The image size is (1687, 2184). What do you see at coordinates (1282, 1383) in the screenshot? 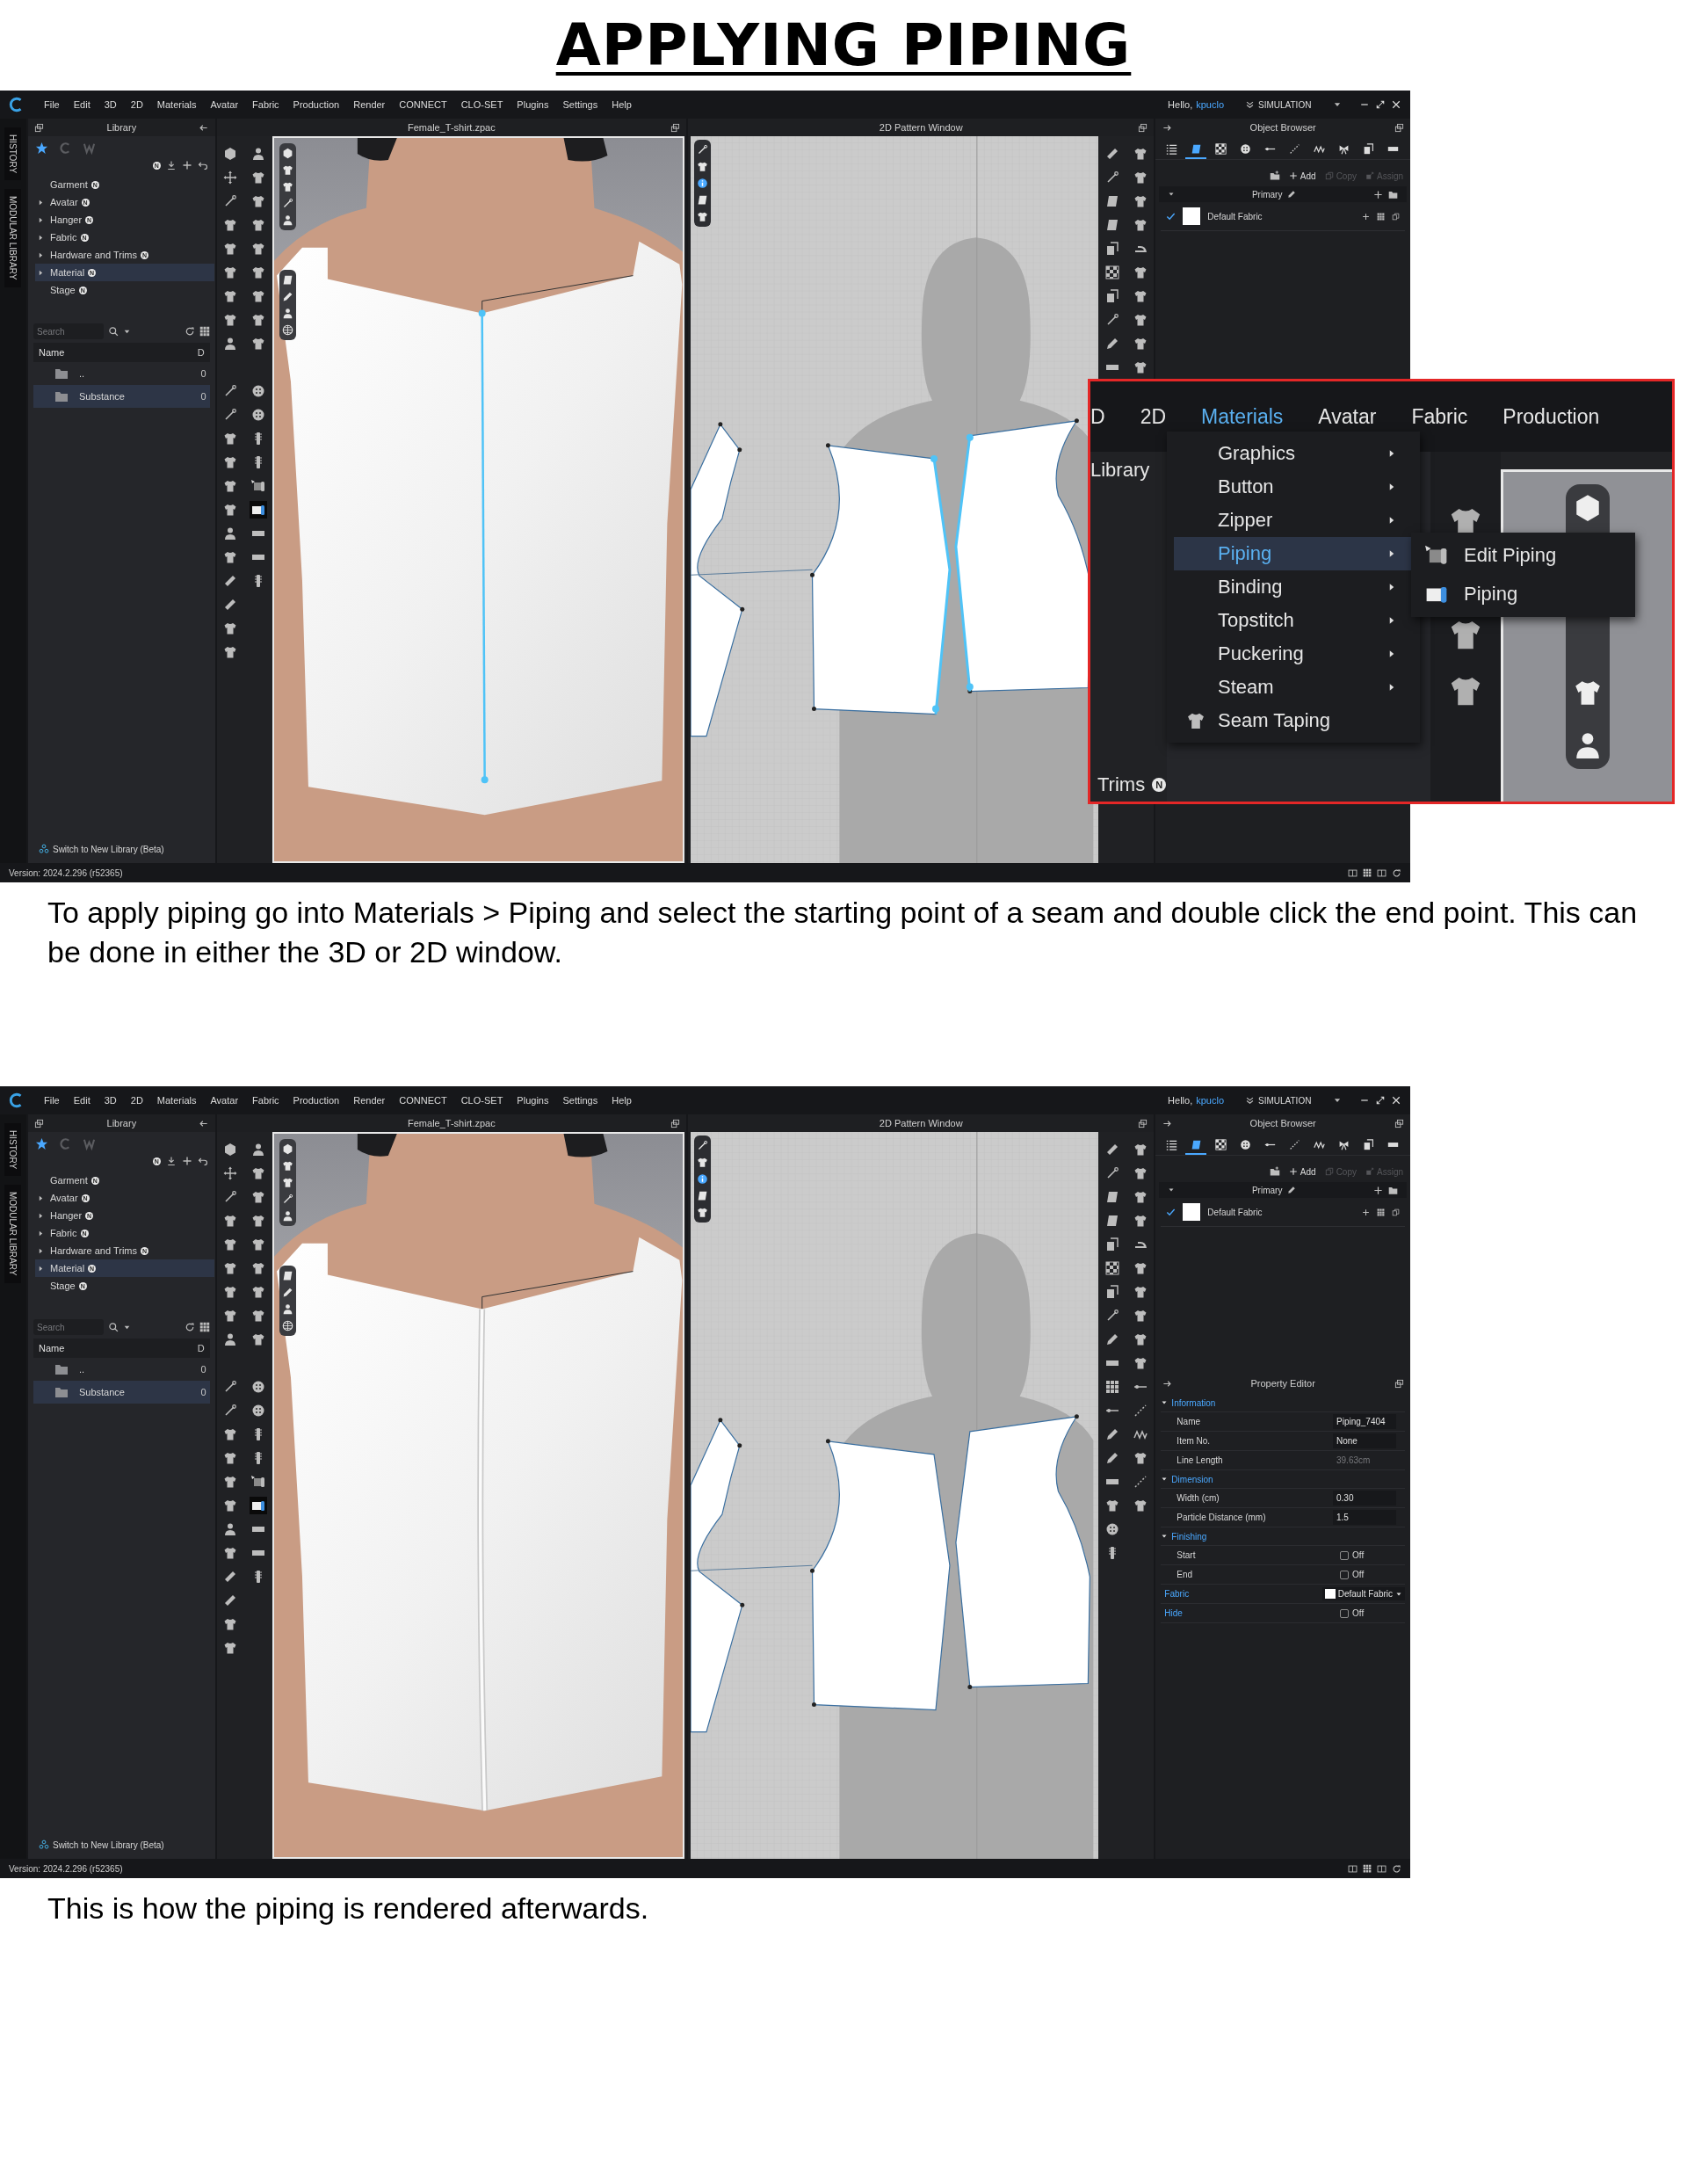
I see `panel-title: Property Editor` at bounding box center [1282, 1383].